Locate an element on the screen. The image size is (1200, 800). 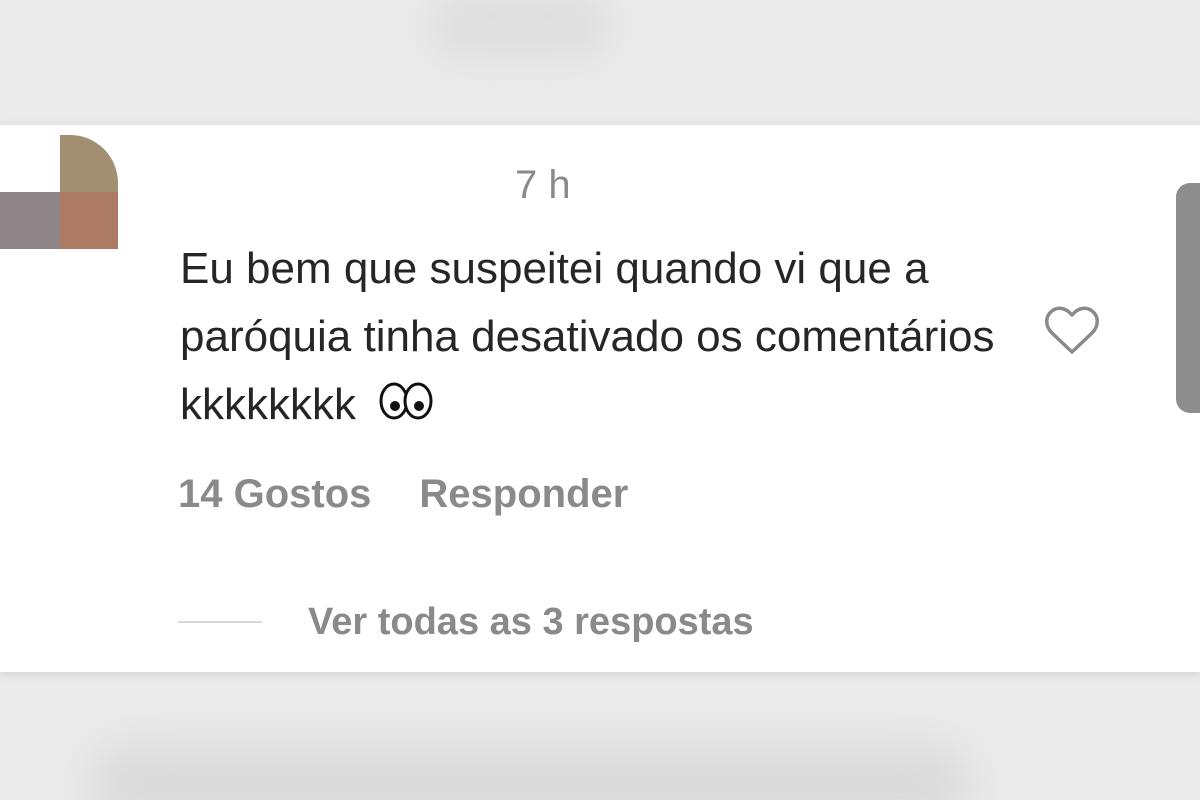
avatar is located at coordinates (60, 192).